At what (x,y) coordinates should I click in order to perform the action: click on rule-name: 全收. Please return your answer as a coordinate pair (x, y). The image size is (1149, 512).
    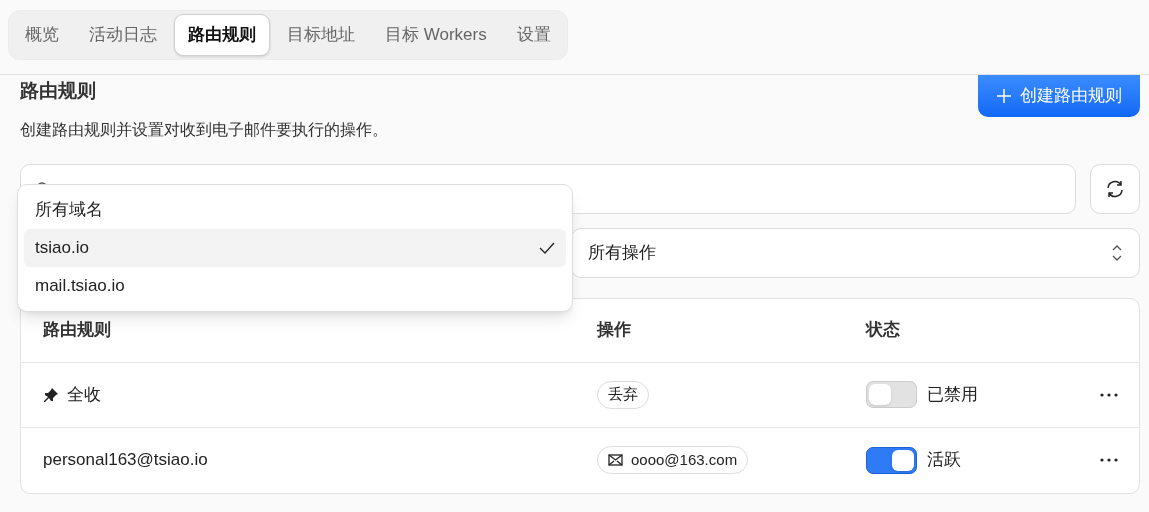
    Looking at the image, I should click on (84, 394).